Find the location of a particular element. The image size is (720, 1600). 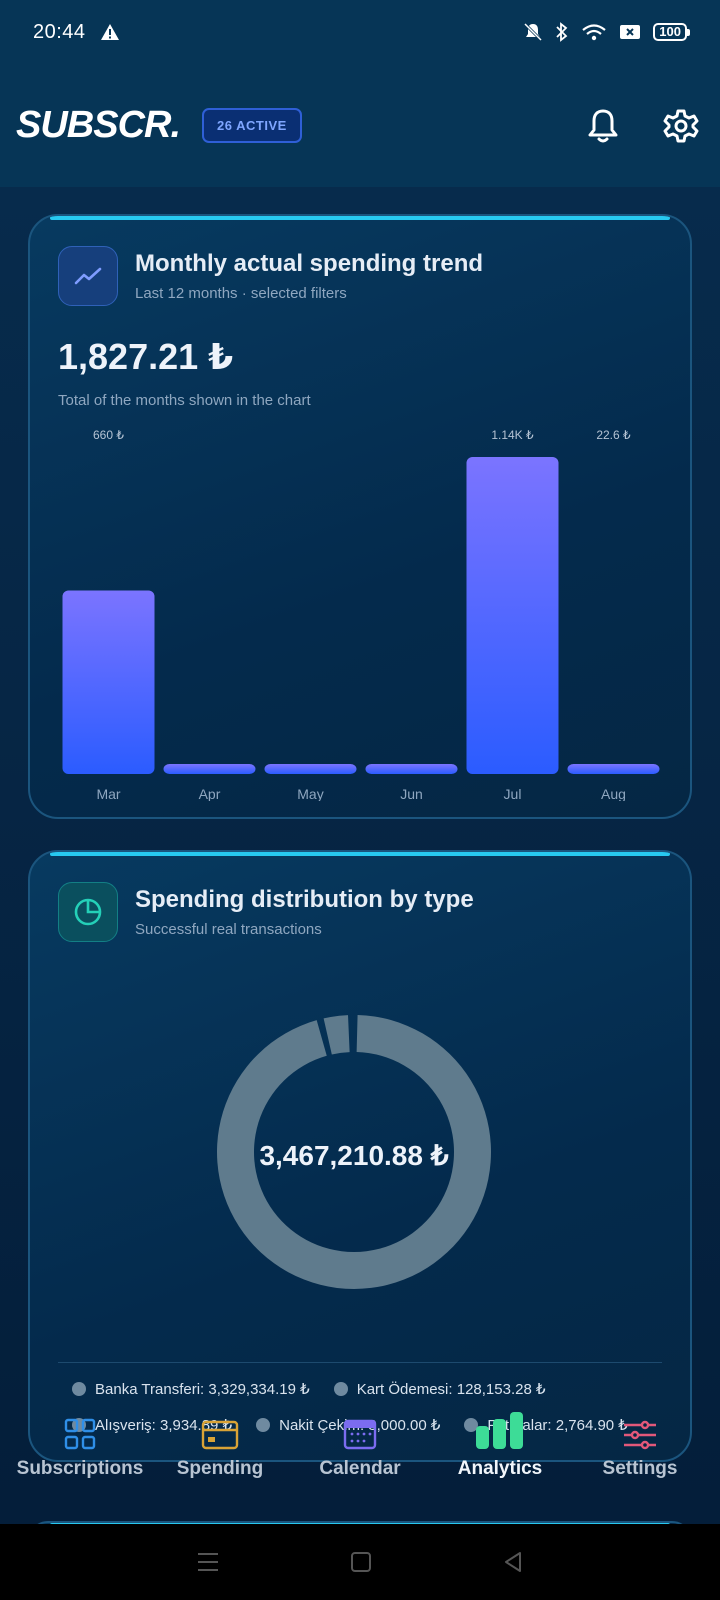

legend-item: Kart Ödemesi: 128,153.28 ₺ is located at coordinates (439, 1389).